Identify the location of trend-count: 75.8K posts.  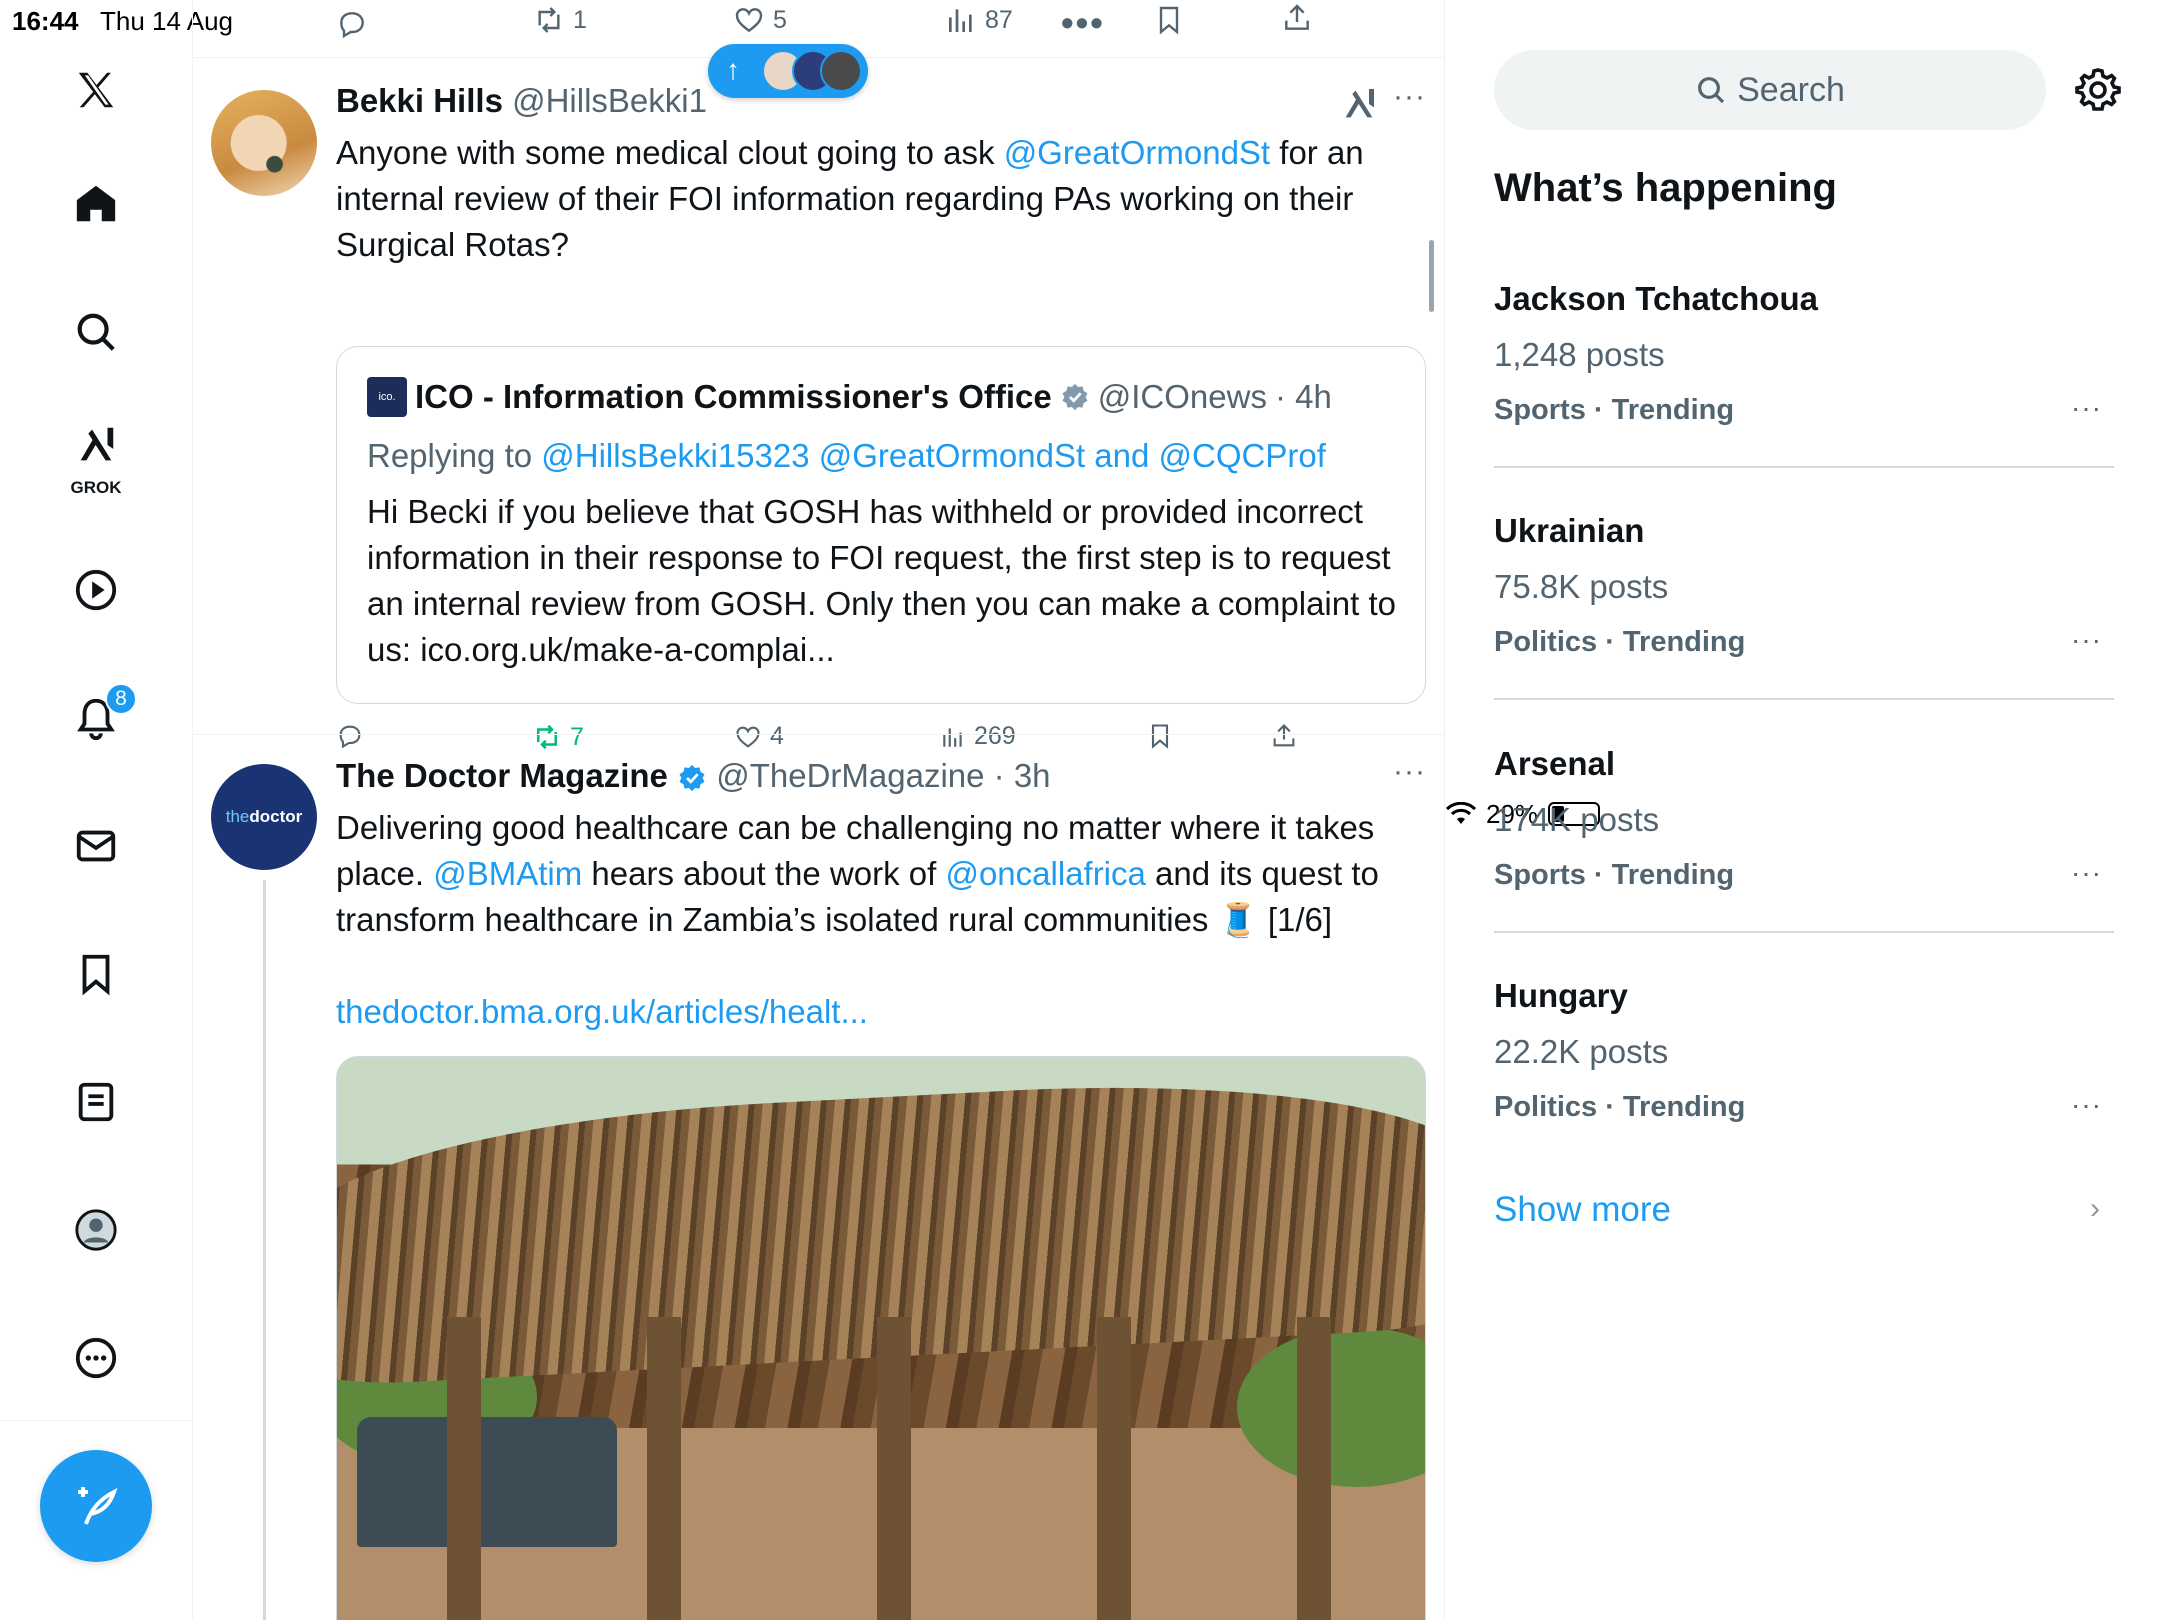
(1581, 586).